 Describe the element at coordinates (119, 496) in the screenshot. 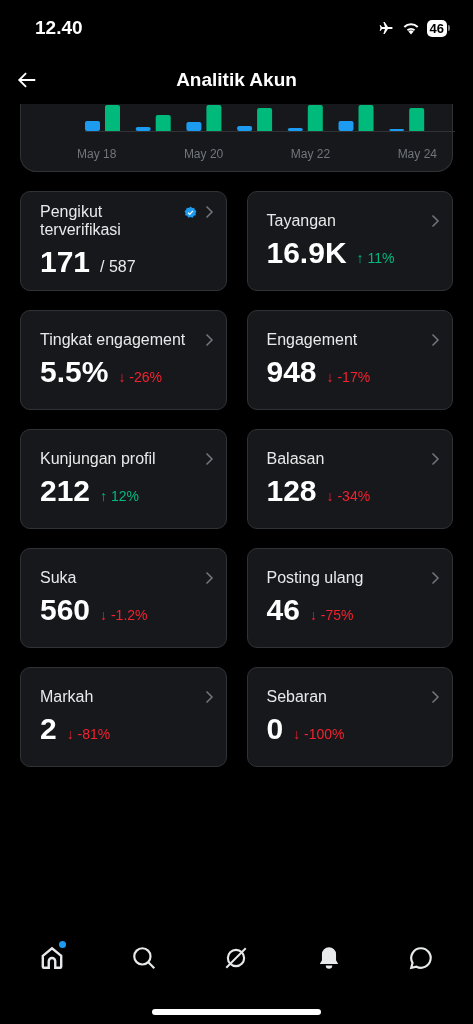

I see `metric-change: ↑ 12%` at that location.